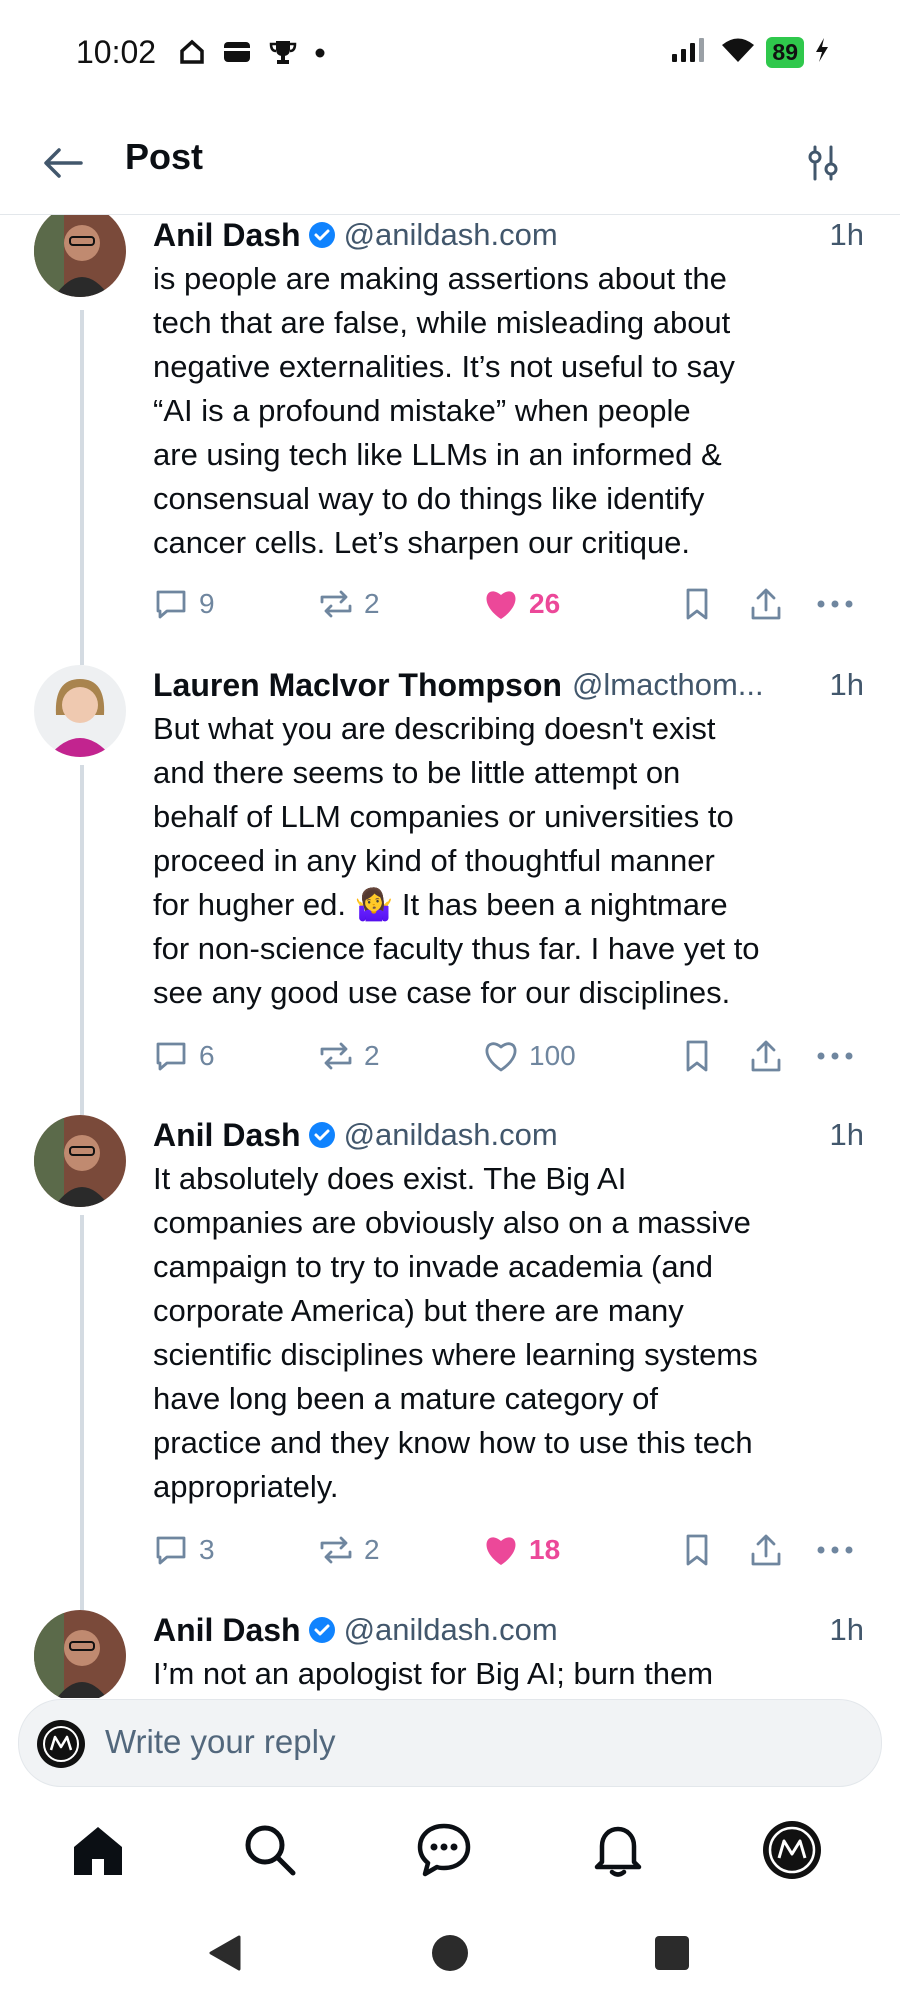  What do you see at coordinates (237, 54) in the screenshot?
I see `wallet-icon` at bounding box center [237, 54].